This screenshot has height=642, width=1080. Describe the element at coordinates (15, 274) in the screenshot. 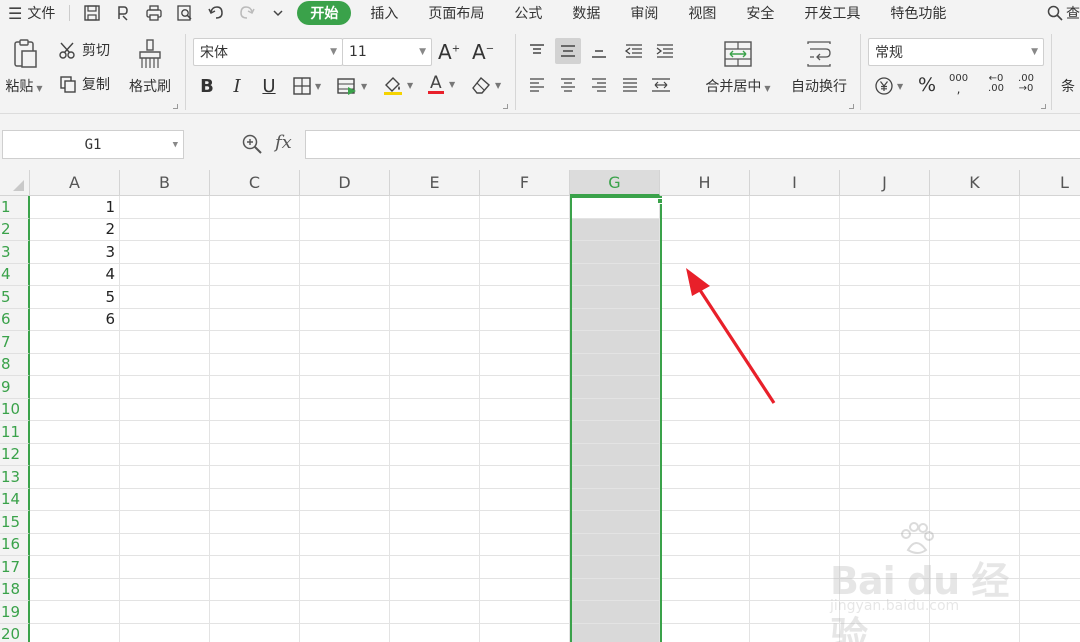

I see `row-header: 4` at that location.